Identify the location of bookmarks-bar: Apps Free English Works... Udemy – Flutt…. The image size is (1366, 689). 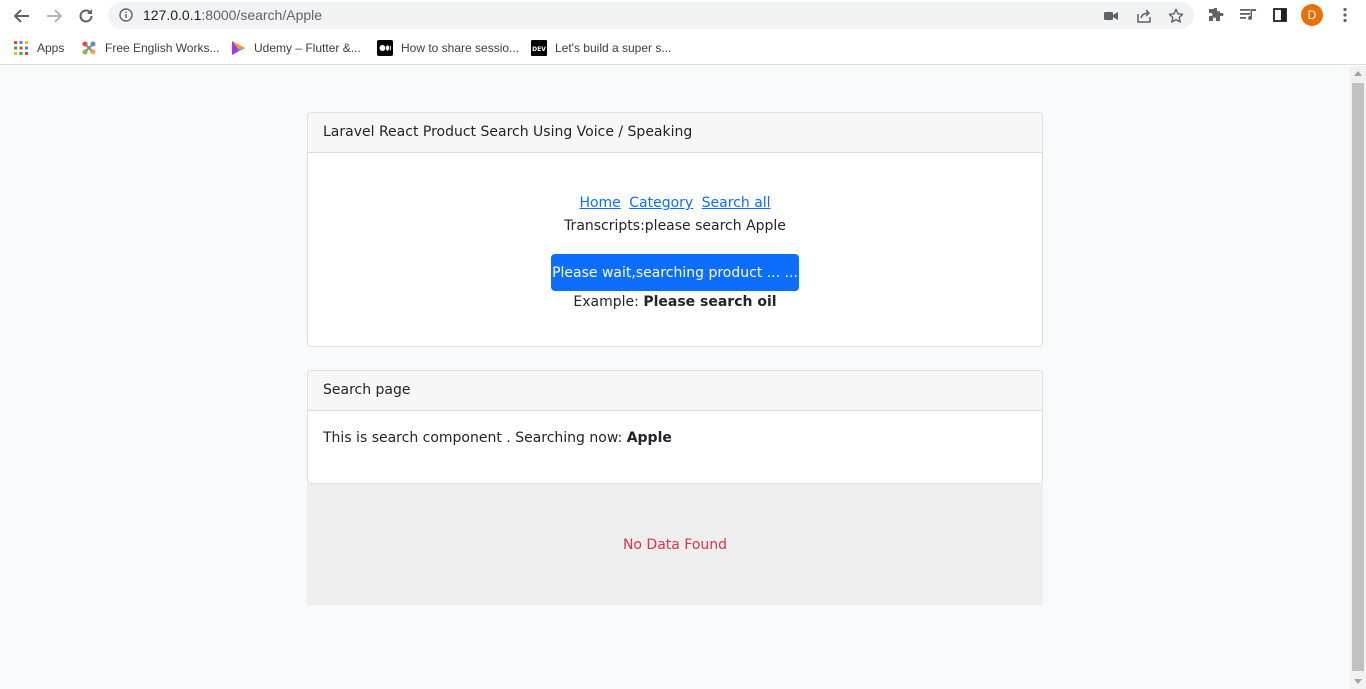
(683, 48).